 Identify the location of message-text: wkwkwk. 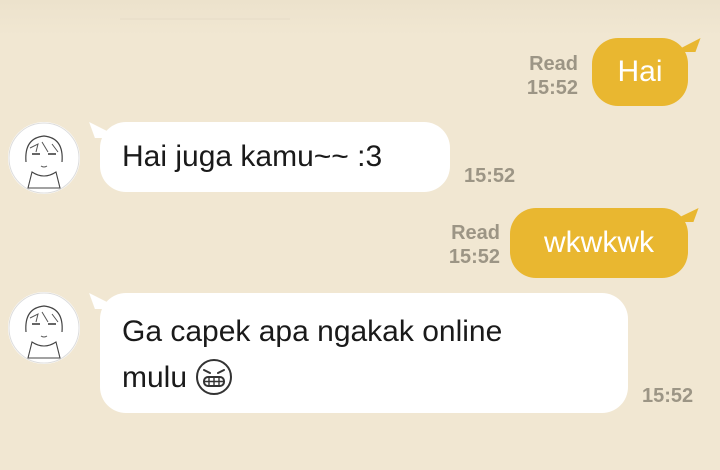
(599, 242).